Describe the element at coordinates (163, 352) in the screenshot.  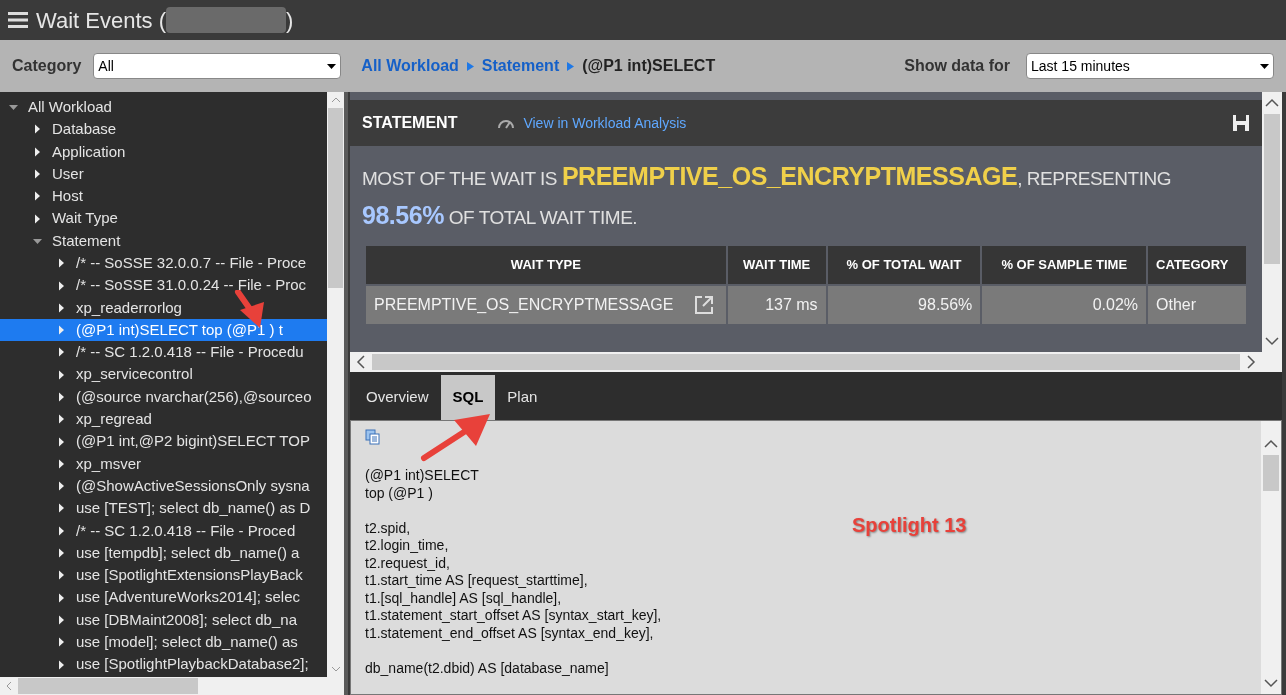
I see `tree-item: /* -- SC 1.2.0.418 -- File - Procedu` at that location.